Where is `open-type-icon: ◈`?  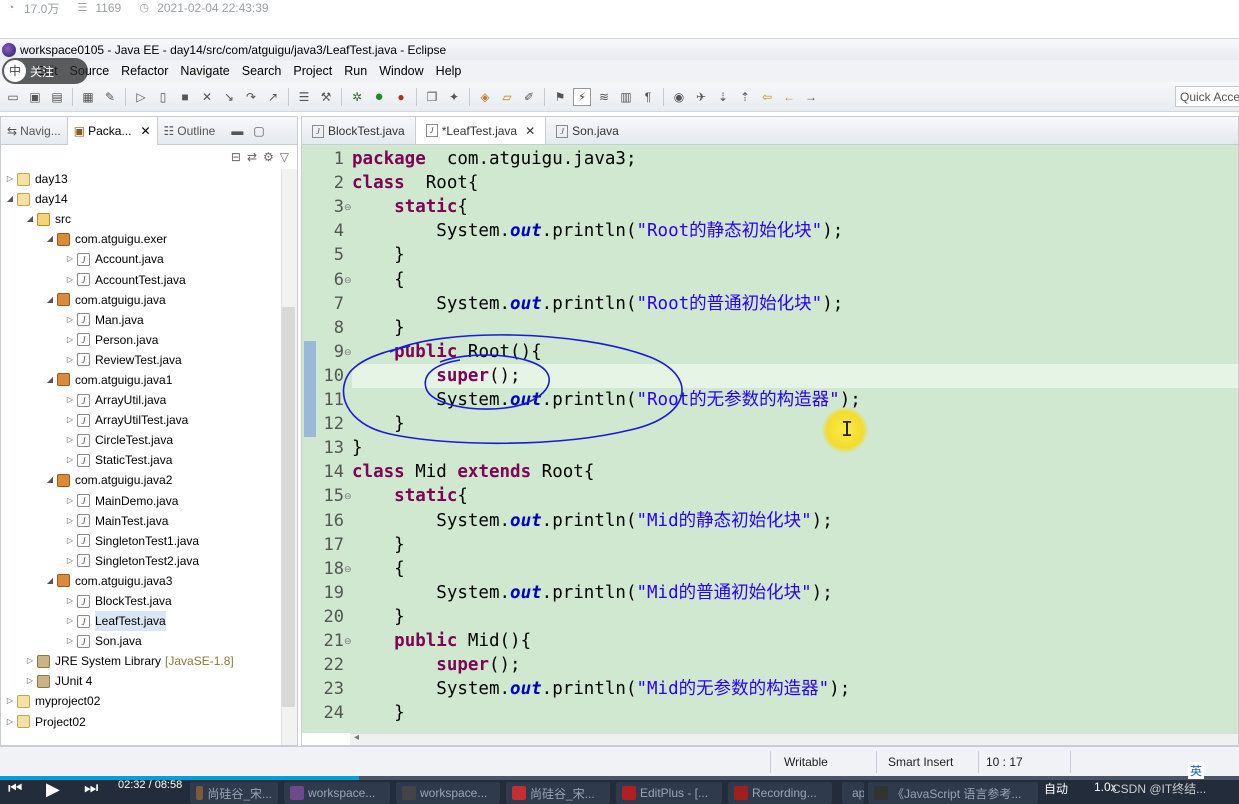 open-type-icon: ◈ is located at coordinates (485, 97).